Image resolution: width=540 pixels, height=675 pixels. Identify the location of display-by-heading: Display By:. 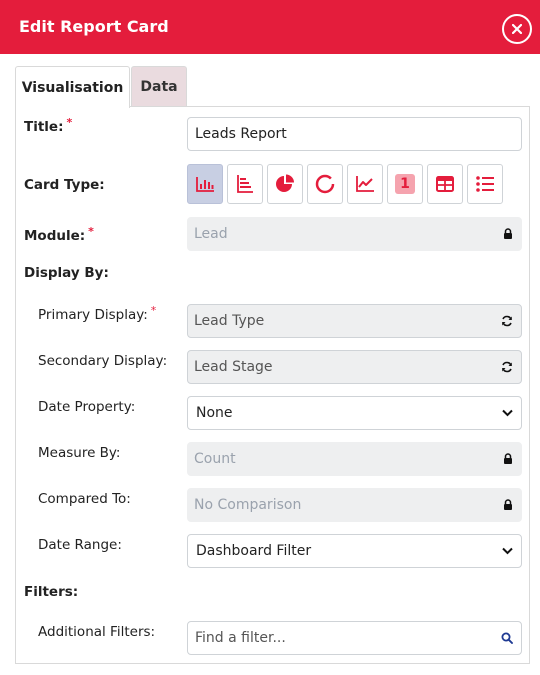
(66, 273).